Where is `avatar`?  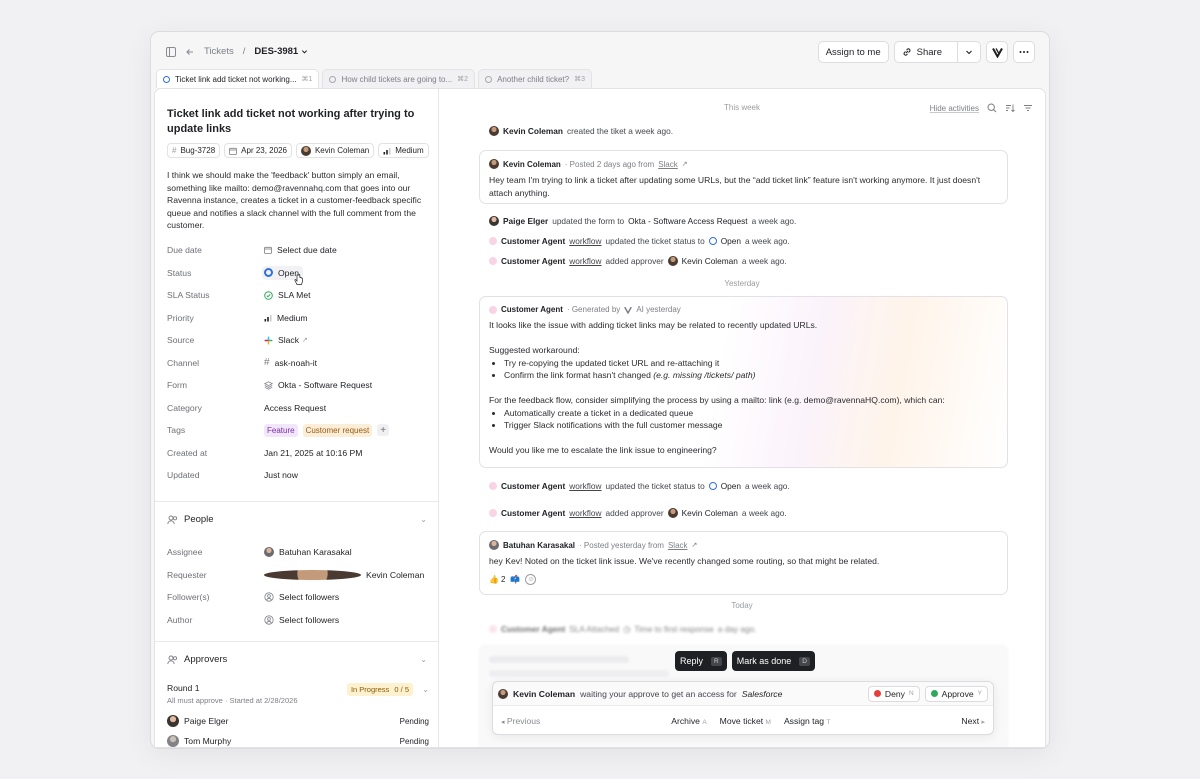 avatar is located at coordinates (672, 513).